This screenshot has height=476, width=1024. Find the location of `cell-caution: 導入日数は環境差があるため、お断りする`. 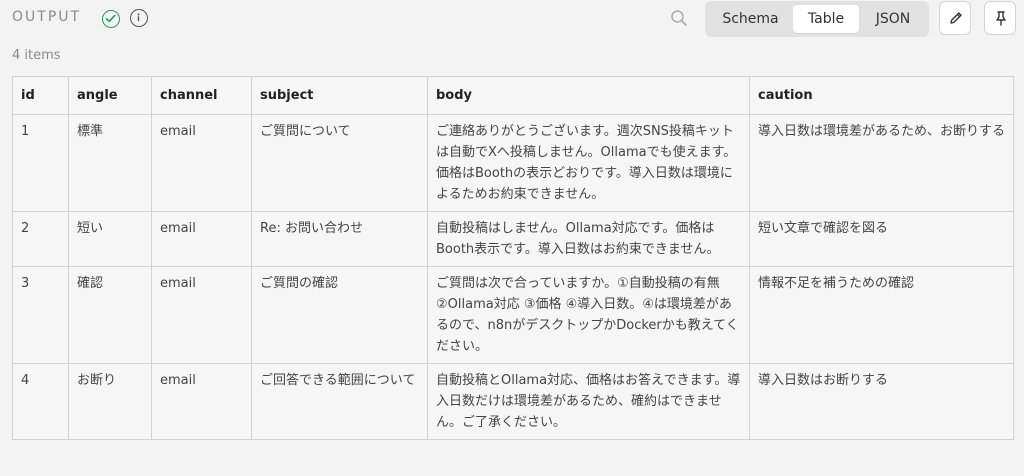

cell-caution: 導入日数は環境差があるため、お断りする is located at coordinates (881, 163).